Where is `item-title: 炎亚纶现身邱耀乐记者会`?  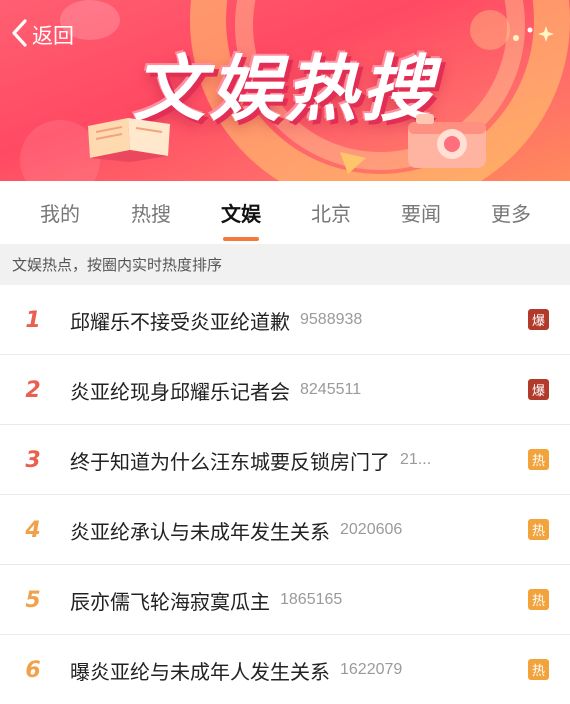
item-title: 炎亚纶现身邱耀乐记者会 is located at coordinates (180, 391).